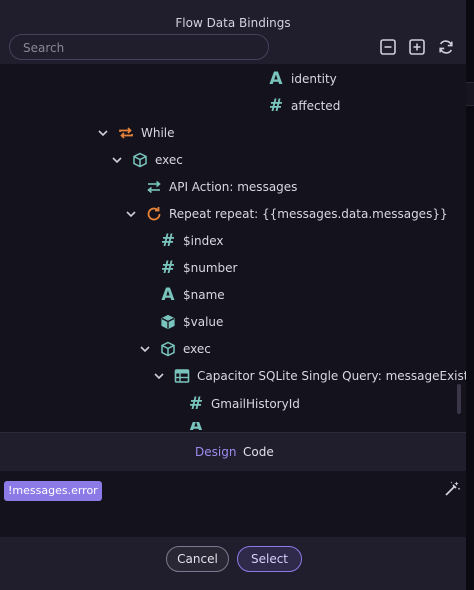 The height and width of the screenshot is (590, 474). I want to click on refresh-button, so click(446, 47).